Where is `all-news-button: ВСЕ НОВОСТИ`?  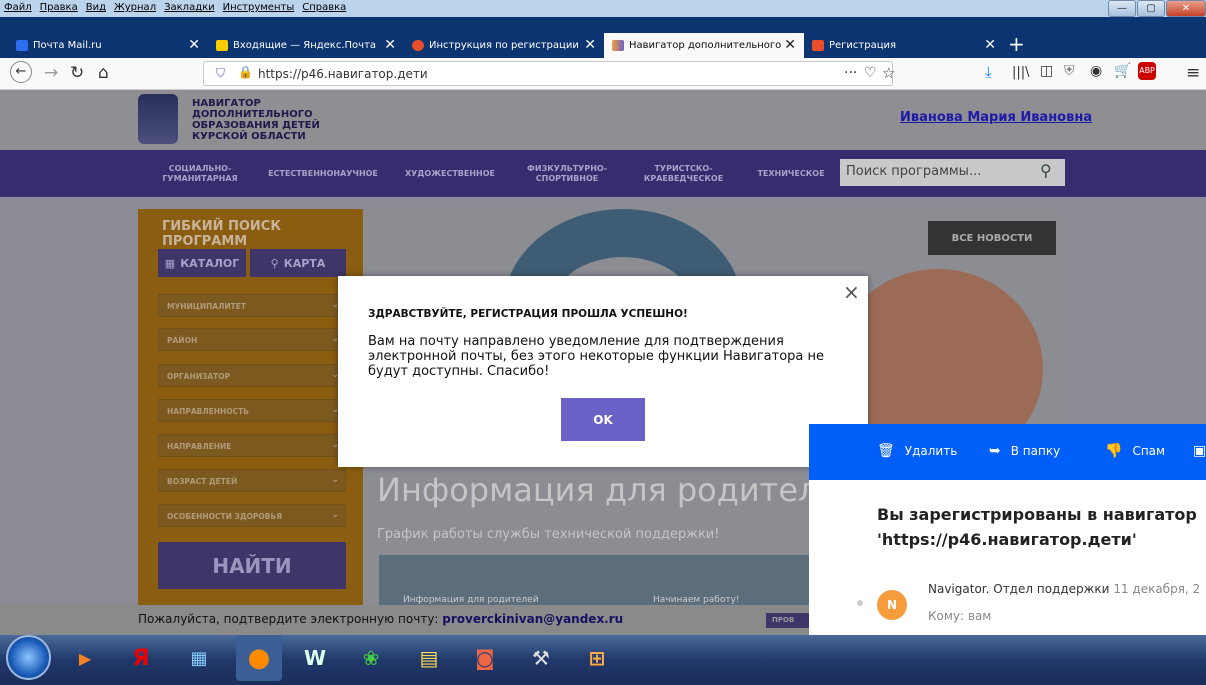 all-news-button: ВСЕ НОВОСТИ is located at coordinates (992, 238).